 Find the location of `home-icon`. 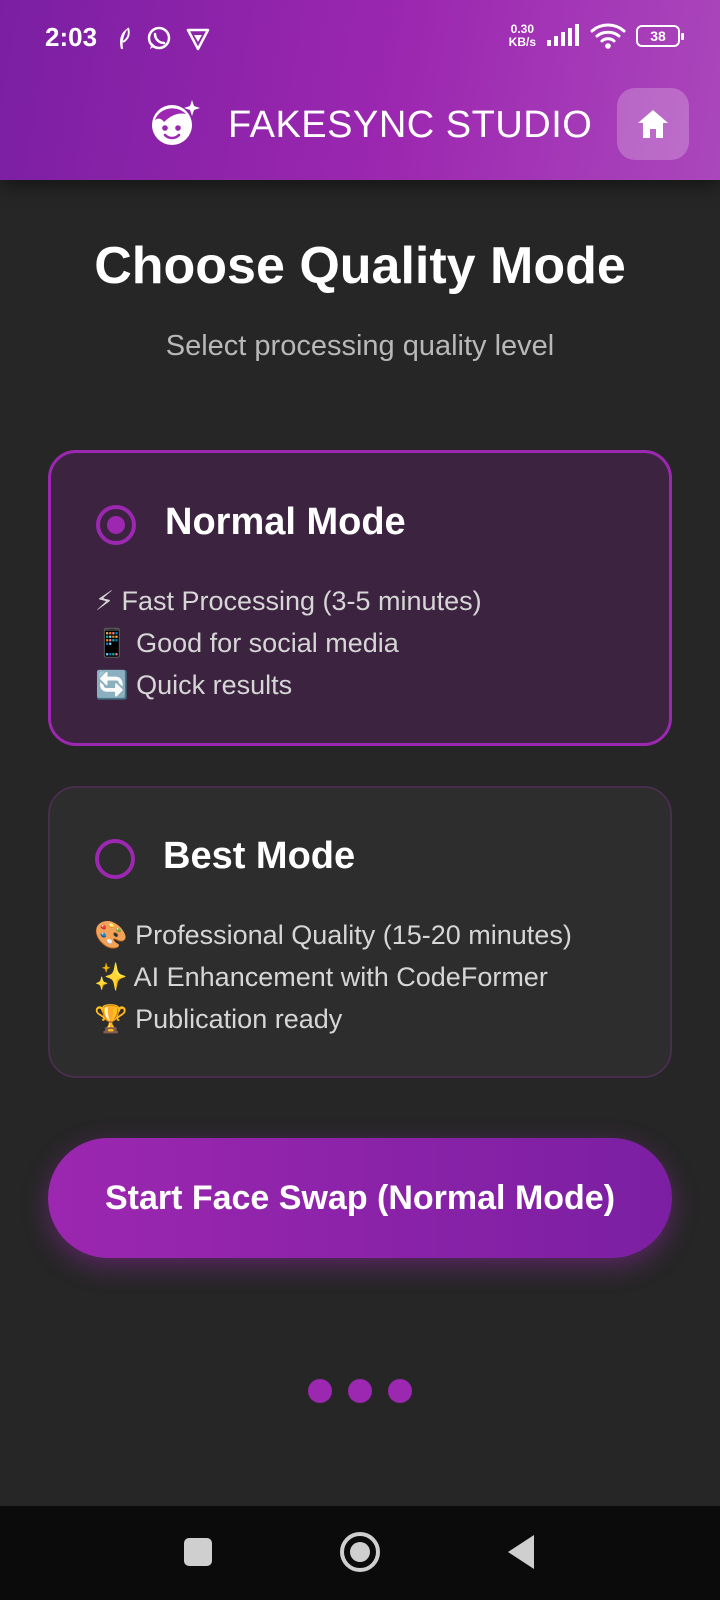

home-icon is located at coordinates (653, 124).